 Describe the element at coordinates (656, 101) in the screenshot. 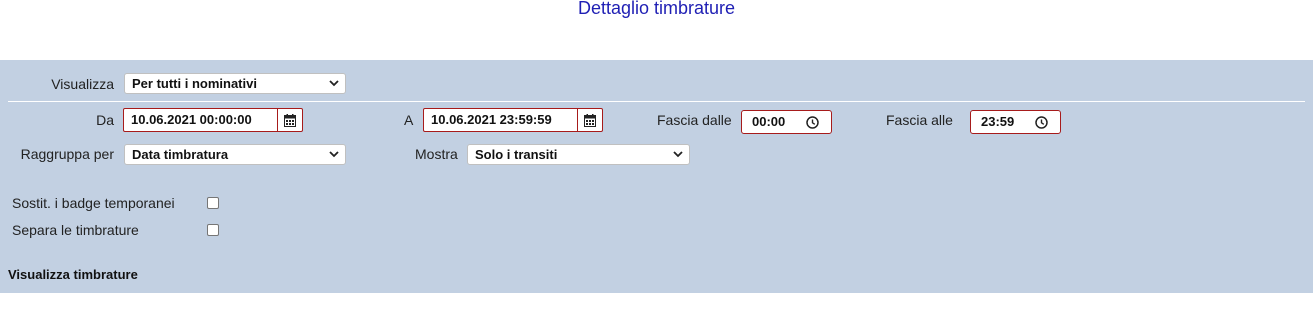

I see `divider` at that location.